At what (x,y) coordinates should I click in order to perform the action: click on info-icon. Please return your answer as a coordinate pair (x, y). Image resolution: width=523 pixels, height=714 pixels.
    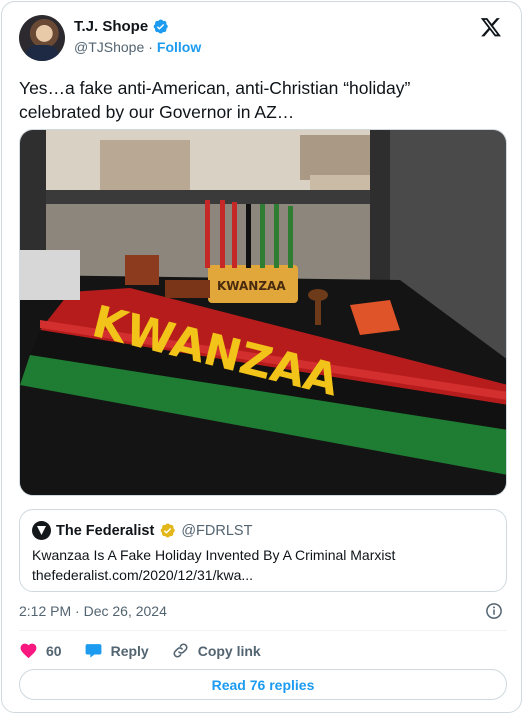
    Looking at the image, I should click on (494, 611).